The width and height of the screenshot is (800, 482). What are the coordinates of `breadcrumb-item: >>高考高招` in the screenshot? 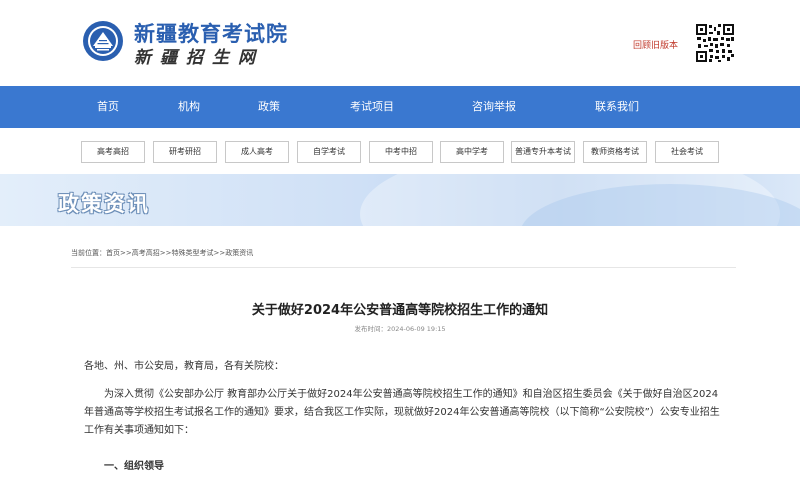 It's located at (140, 253).